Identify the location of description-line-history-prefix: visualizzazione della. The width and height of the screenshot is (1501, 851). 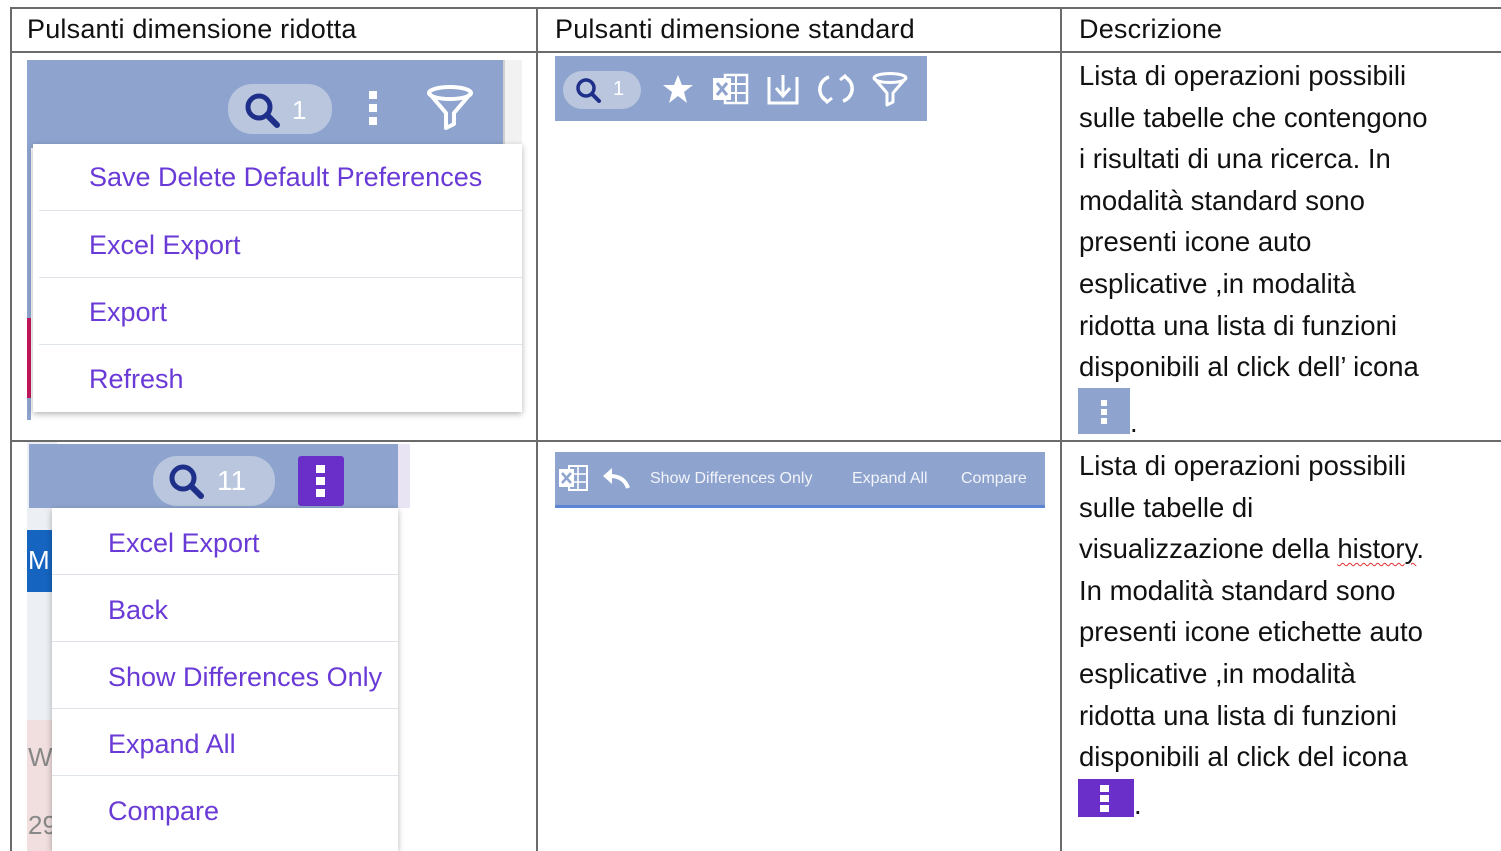
(1208, 549).